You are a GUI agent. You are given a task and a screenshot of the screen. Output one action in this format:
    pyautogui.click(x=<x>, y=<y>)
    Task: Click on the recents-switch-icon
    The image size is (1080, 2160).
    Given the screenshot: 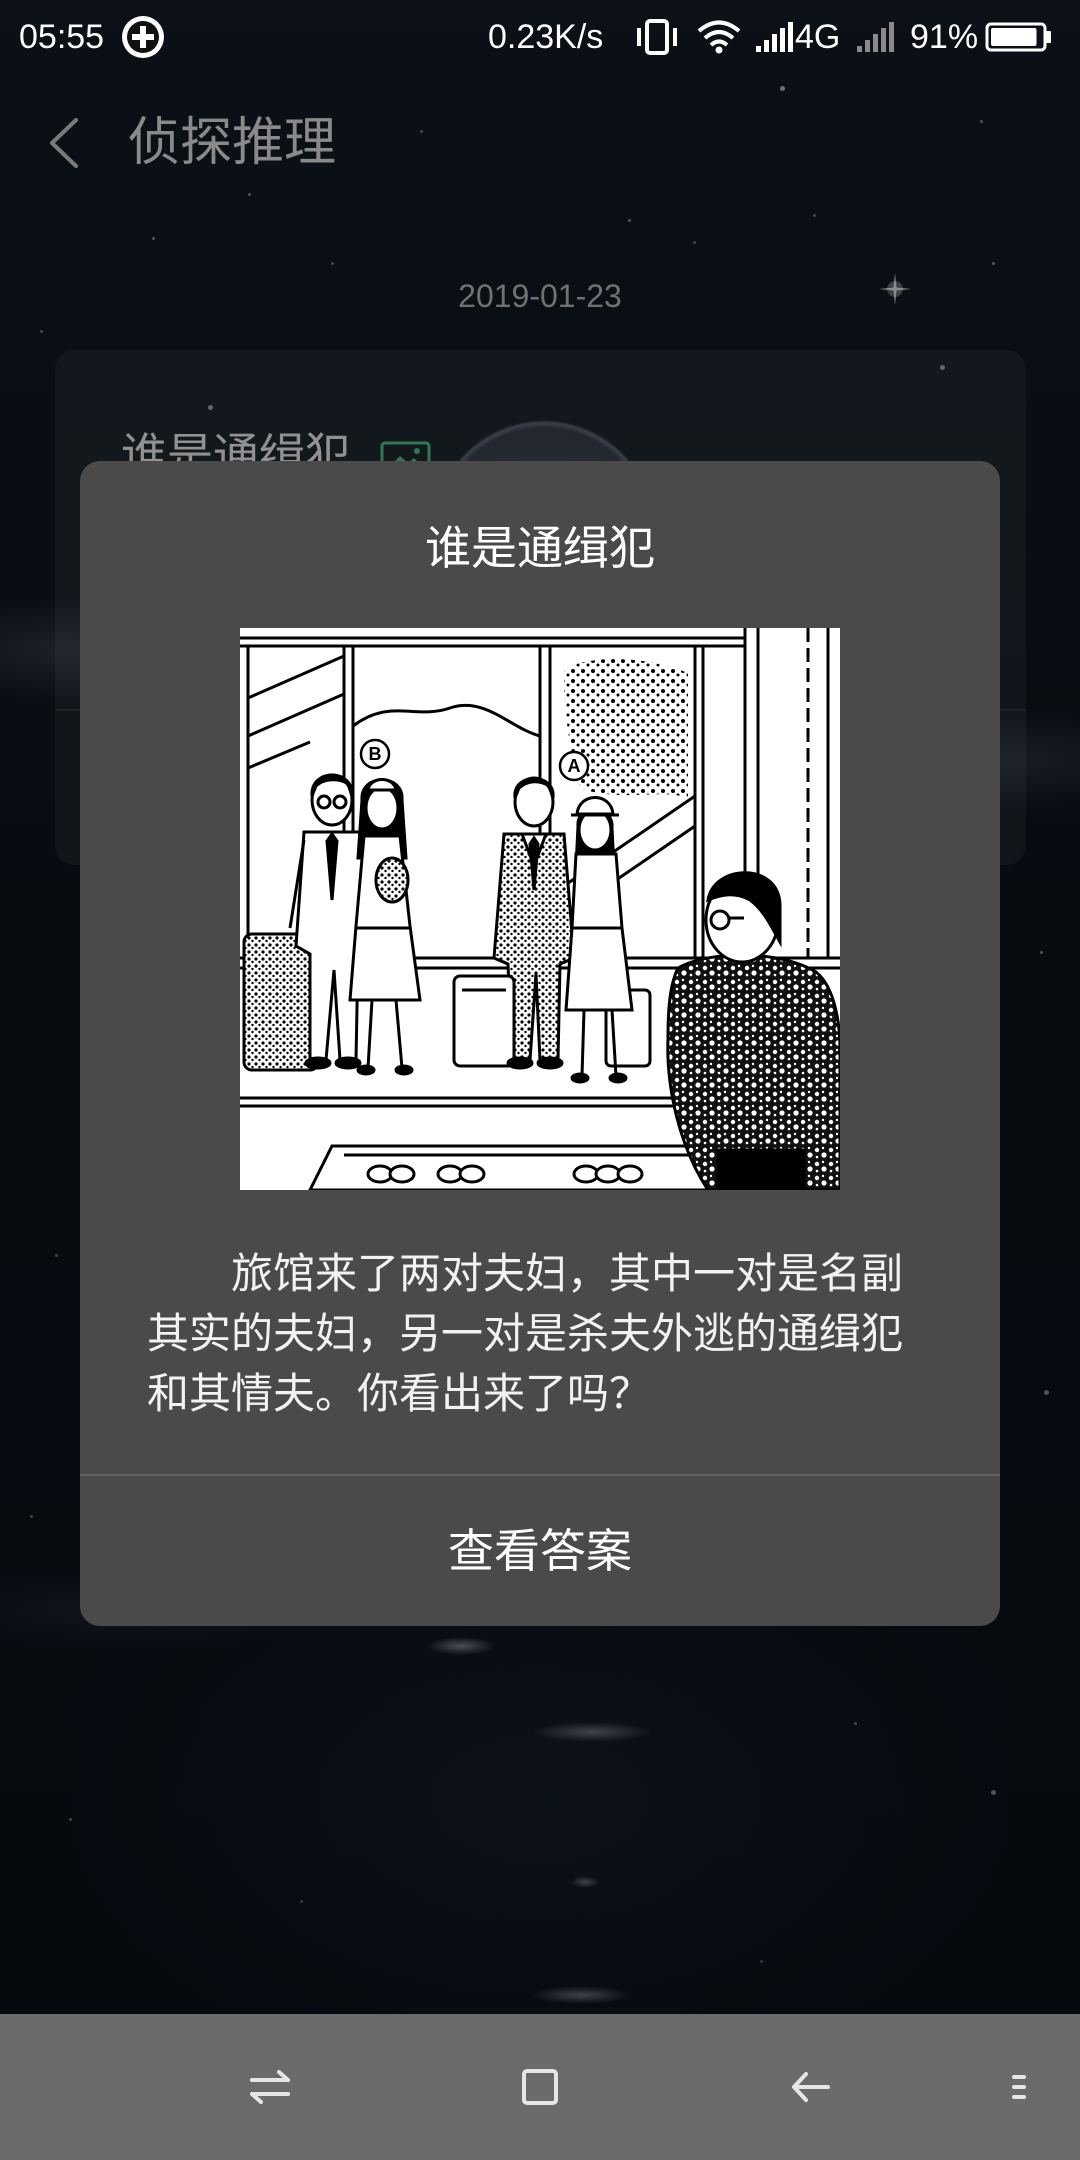 What is the action you would take?
    pyautogui.click(x=270, y=2087)
    